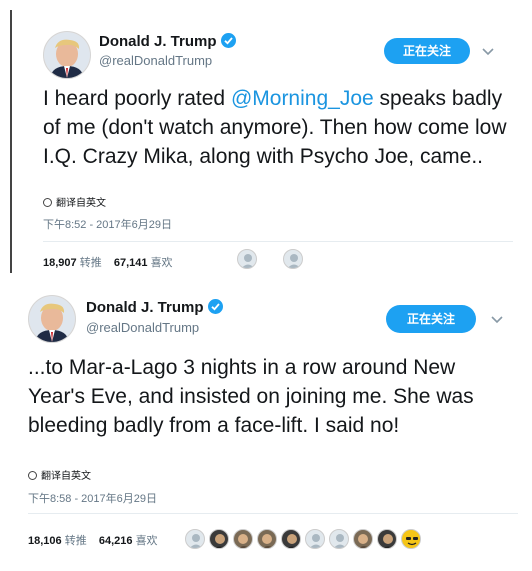  Describe the element at coordinates (108, 262) in the screenshot. I see `engagement-stats: 18,907 转推 67,141 喜欢` at that location.